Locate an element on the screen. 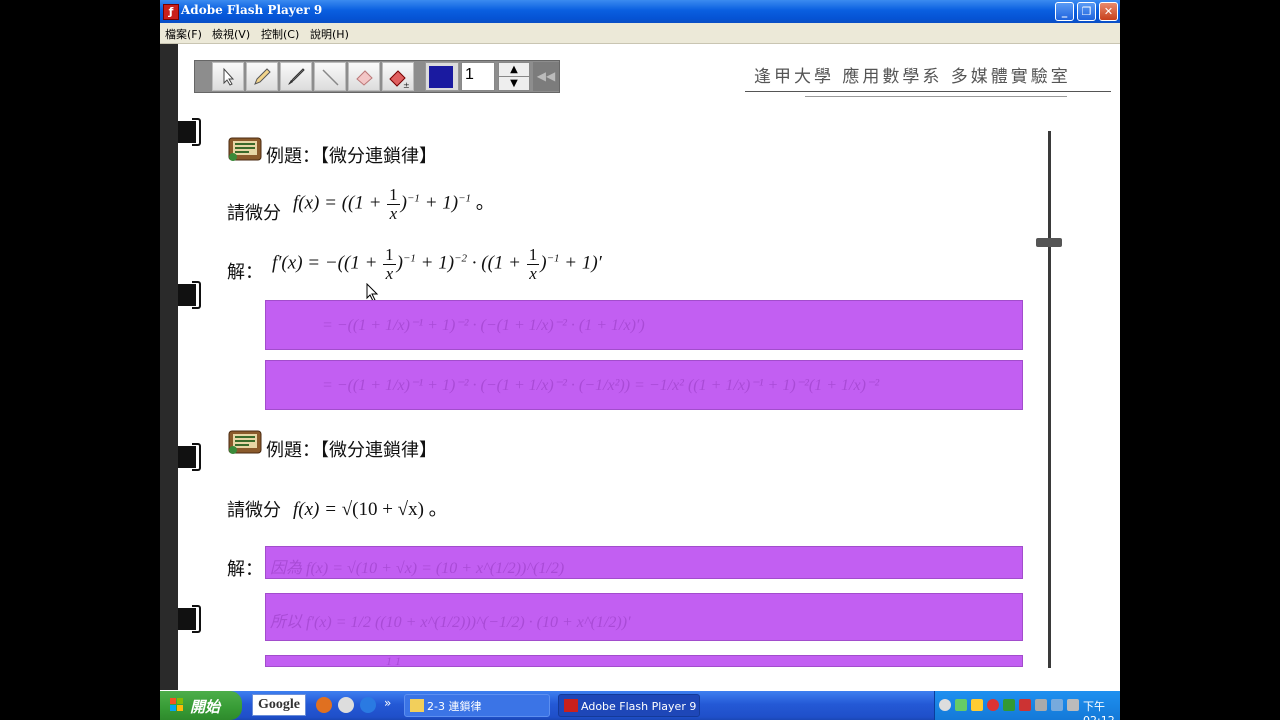  menu-control: 控制(C) is located at coordinates (280, 34).